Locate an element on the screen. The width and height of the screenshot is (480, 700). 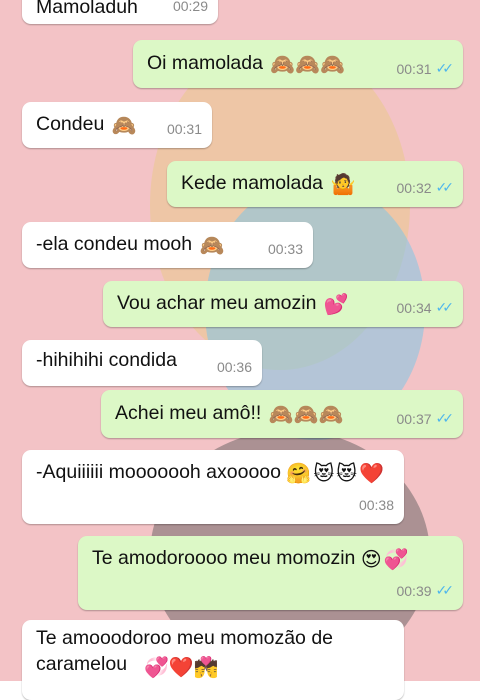
message-incoming: Condeu 🙈 00:31 is located at coordinates (117, 125).